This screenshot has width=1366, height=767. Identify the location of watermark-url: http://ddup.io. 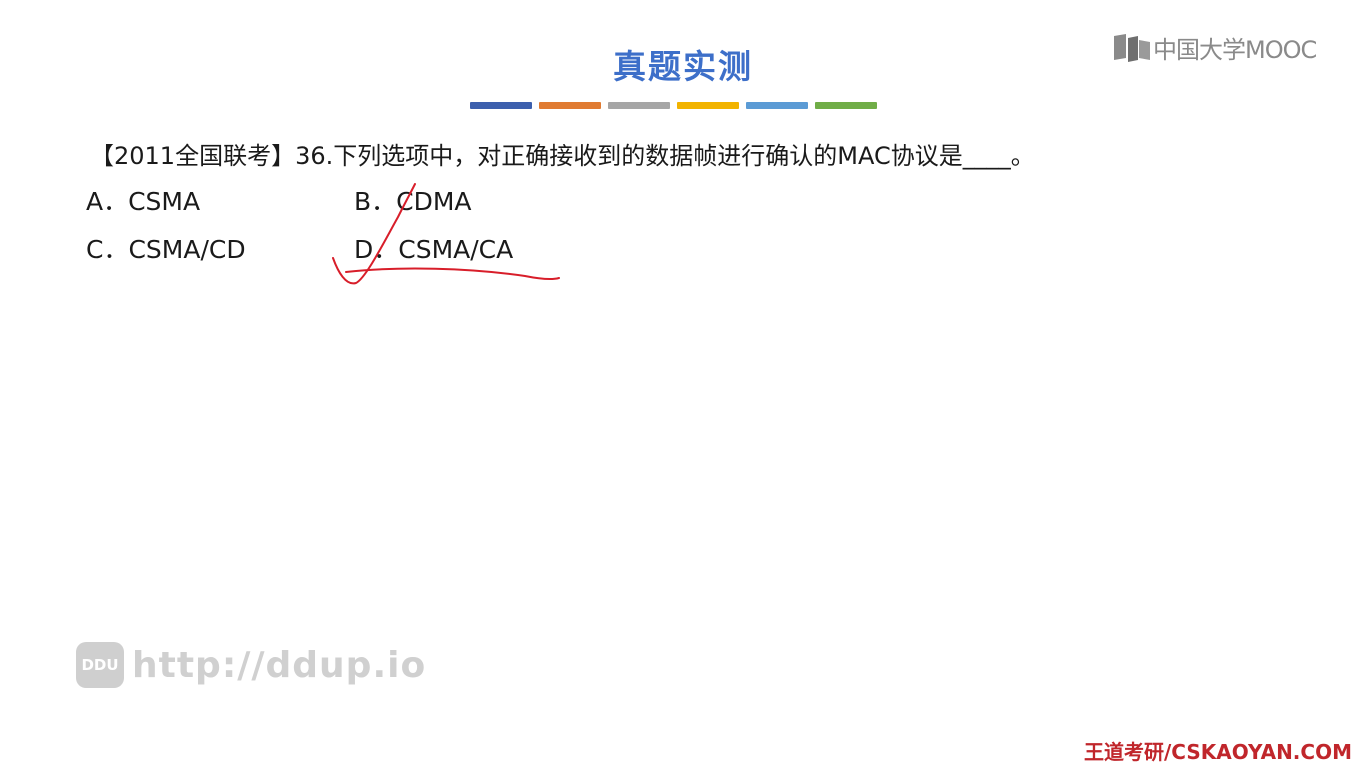
(279, 665).